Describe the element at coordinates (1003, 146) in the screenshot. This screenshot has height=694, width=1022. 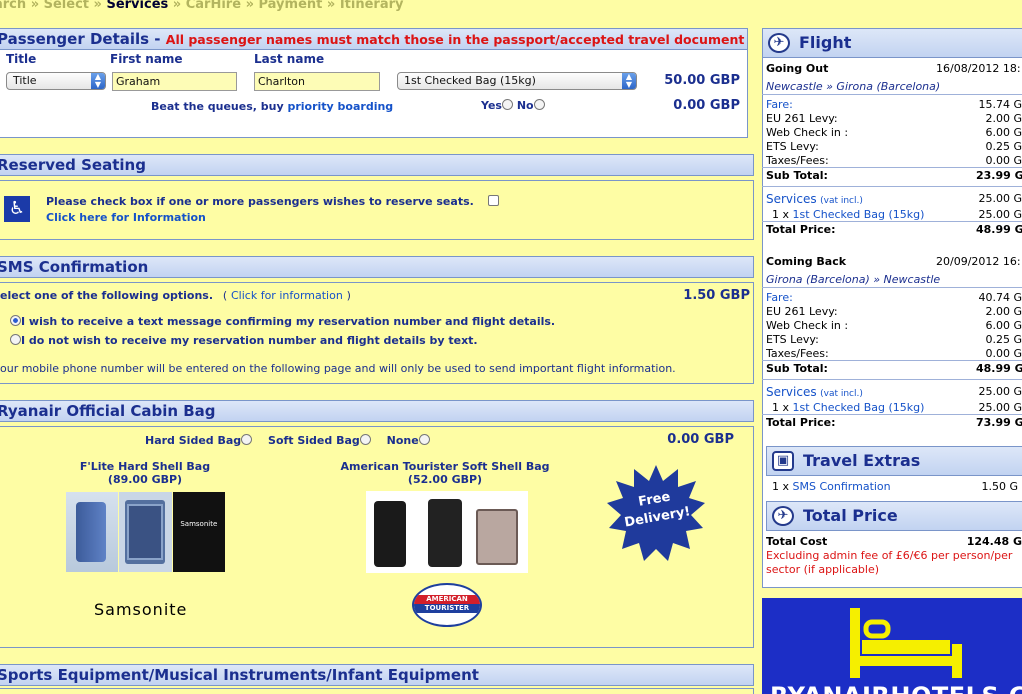
I see `outbound-ets: 0.25 G` at that location.